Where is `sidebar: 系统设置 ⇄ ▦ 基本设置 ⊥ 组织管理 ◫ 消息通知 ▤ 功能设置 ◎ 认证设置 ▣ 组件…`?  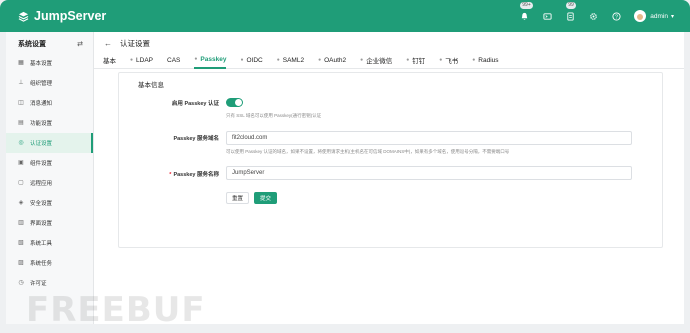 sidebar: 系统设置 ⇄ ▦ 基本设置 ⊥ 组织管理 ◫ 消息通知 ▤ 功能设置 ◎ 认证设置 ▣ 组件… is located at coordinates (50, 178).